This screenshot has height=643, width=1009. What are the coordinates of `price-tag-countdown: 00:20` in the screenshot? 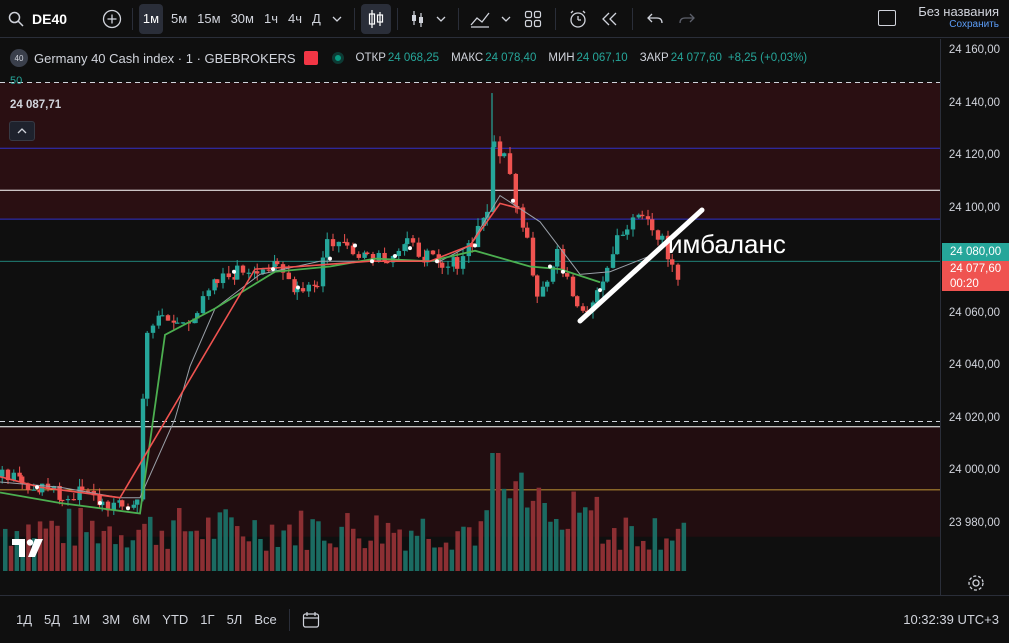 It's located at (975, 284).